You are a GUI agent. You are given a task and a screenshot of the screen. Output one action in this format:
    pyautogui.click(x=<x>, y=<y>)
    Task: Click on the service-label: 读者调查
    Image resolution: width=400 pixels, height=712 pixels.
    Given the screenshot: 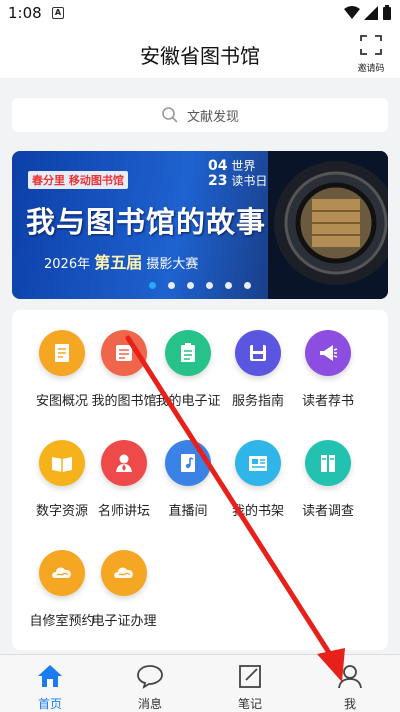 What is the action you would take?
    pyautogui.click(x=327, y=511)
    